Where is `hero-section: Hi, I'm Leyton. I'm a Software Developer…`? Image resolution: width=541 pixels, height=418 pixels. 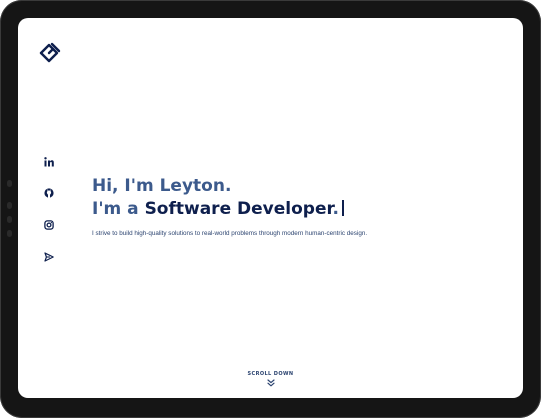
hero-section: Hi, I'm Leyton. I'm a Software Developer… is located at coordinates (302, 206).